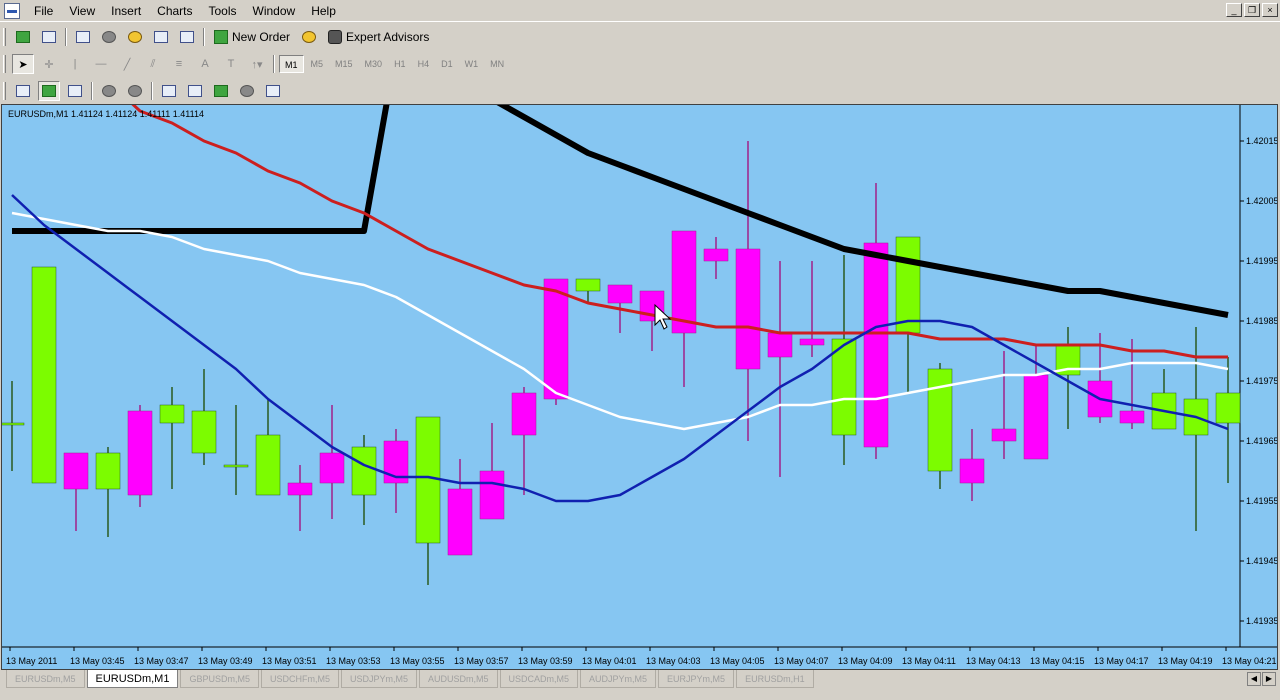 The image size is (1280, 700). What do you see at coordinates (225, 661) in the screenshot?
I see `time-tick-label: 13 May 03:49` at bounding box center [225, 661].